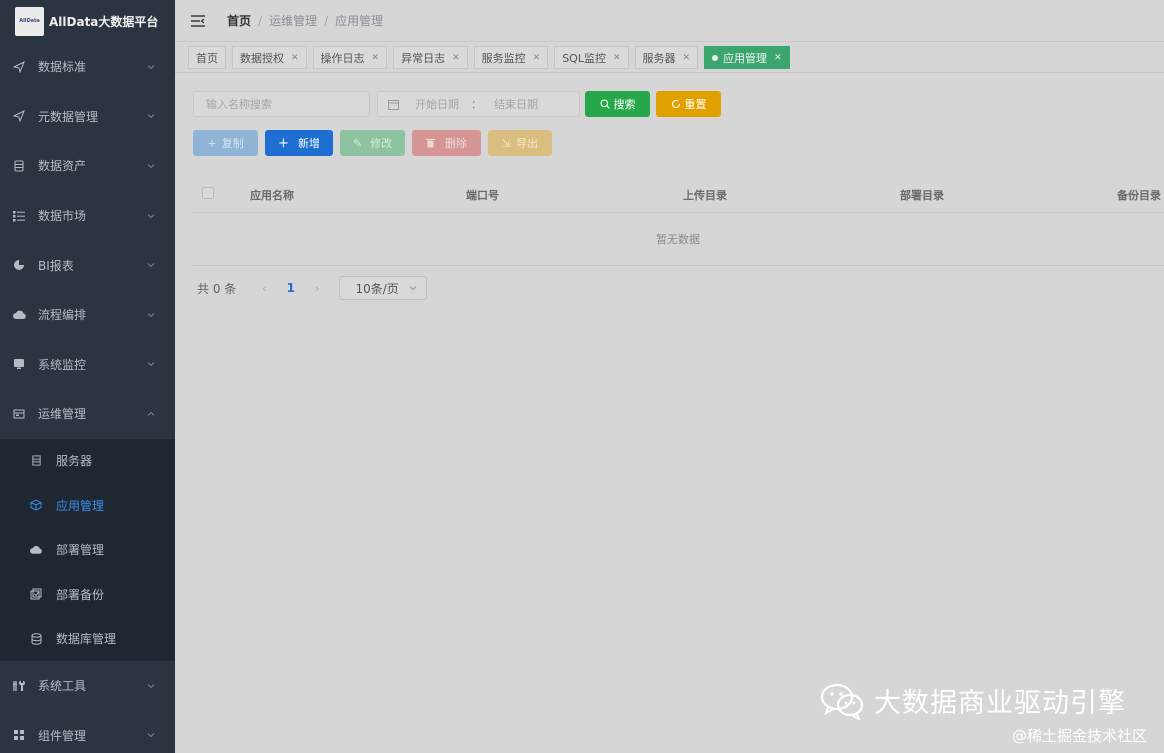 Image resolution: width=1164 pixels, height=753 pixels. I want to click on sidebar-item-bi-report: BI报表, so click(87, 265).